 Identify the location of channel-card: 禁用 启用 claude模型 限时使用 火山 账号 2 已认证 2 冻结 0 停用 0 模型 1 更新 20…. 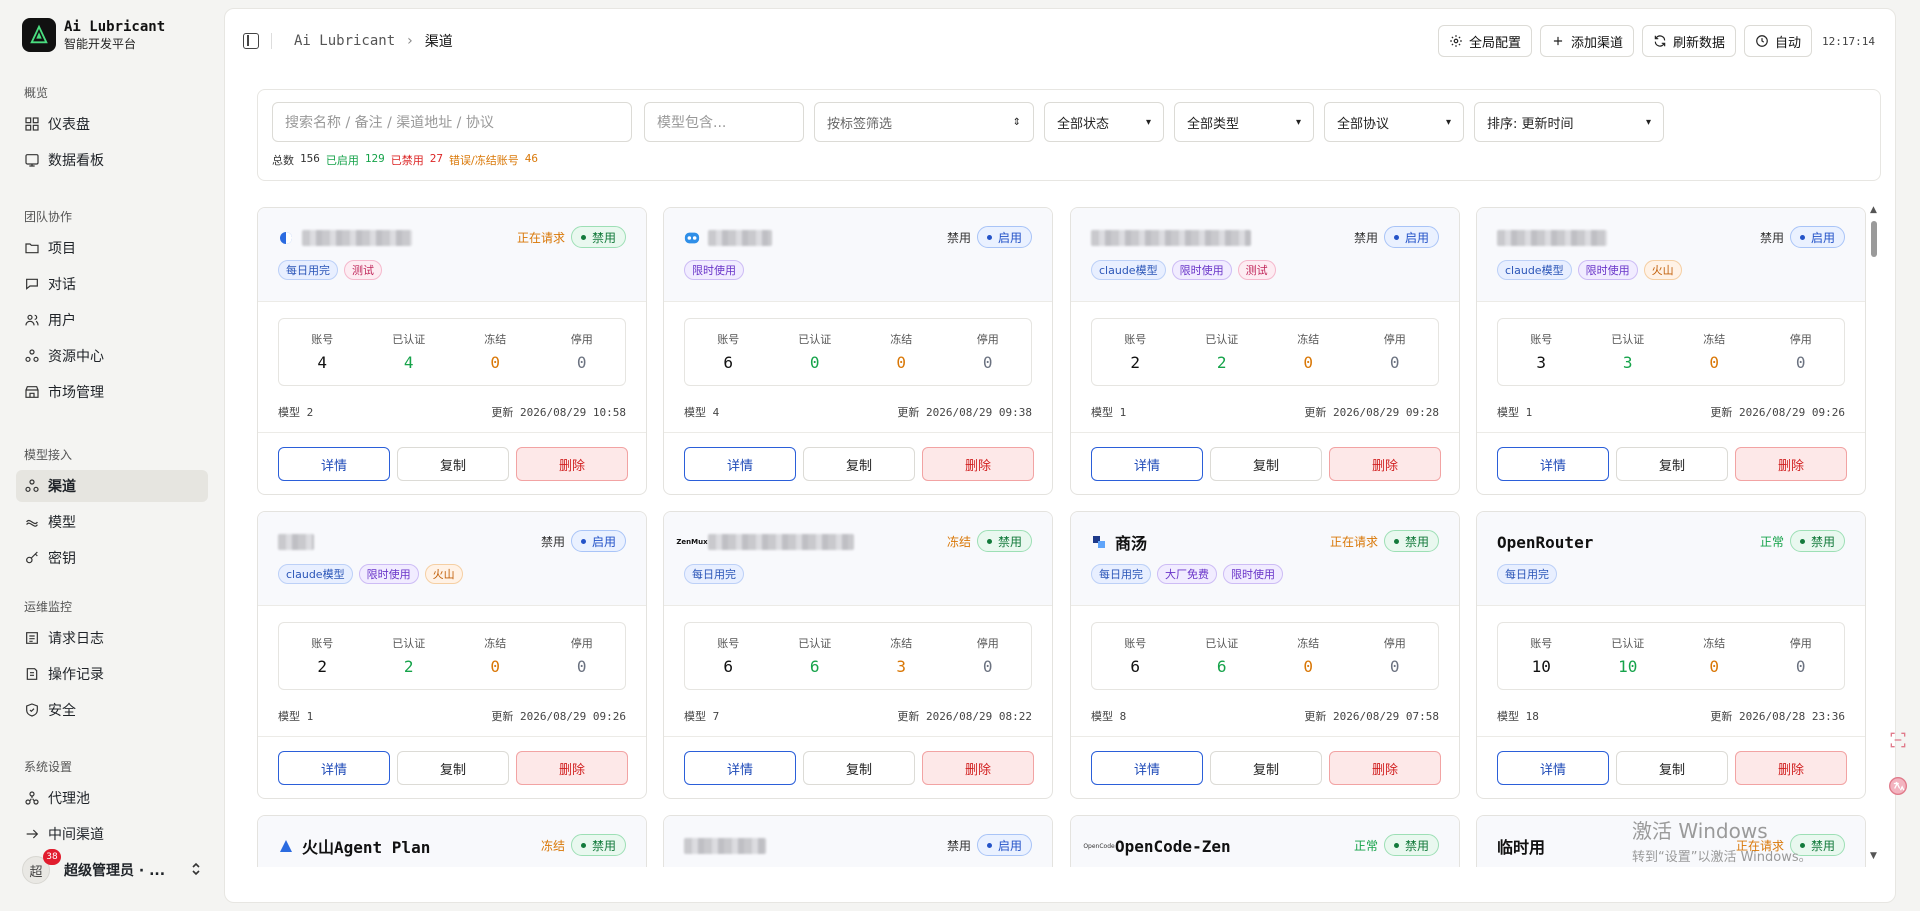
(452, 655).